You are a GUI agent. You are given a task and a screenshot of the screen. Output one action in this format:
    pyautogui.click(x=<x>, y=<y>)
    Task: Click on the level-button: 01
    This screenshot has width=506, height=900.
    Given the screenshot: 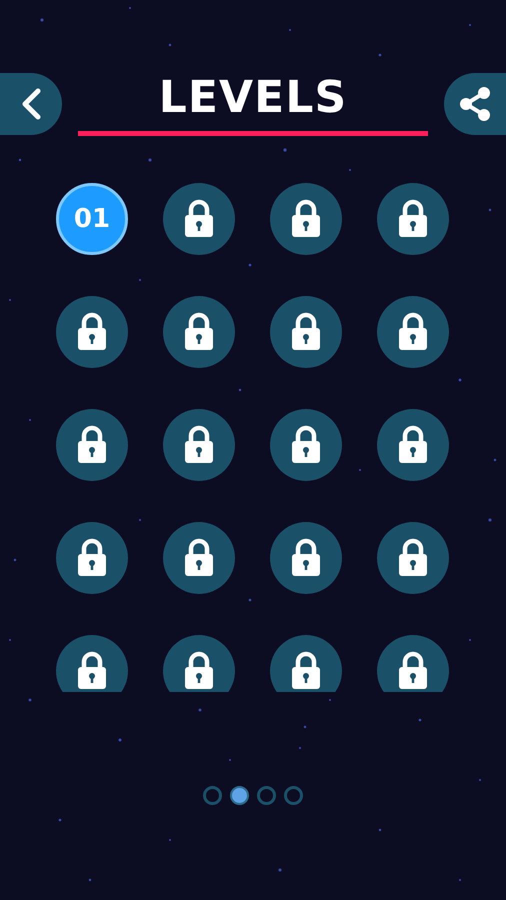 What is the action you would take?
    pyautogui.click(x=92, y=219)
    